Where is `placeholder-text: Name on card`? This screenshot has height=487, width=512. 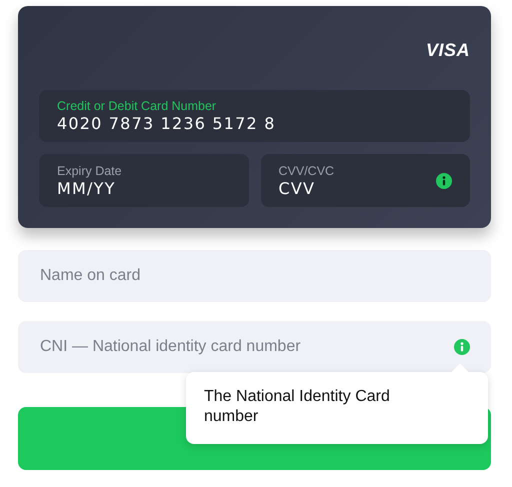 placeholder-text: Name on card is located at coordinates (90, 276).